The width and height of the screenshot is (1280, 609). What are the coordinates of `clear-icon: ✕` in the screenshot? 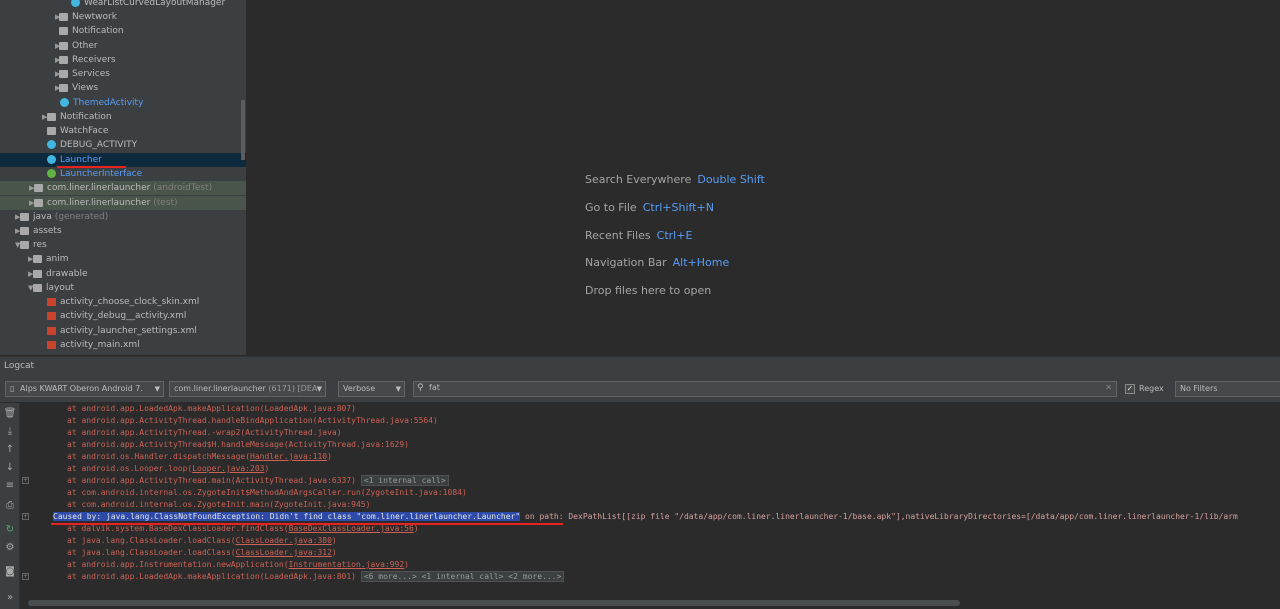 It's located at (1108, 387).